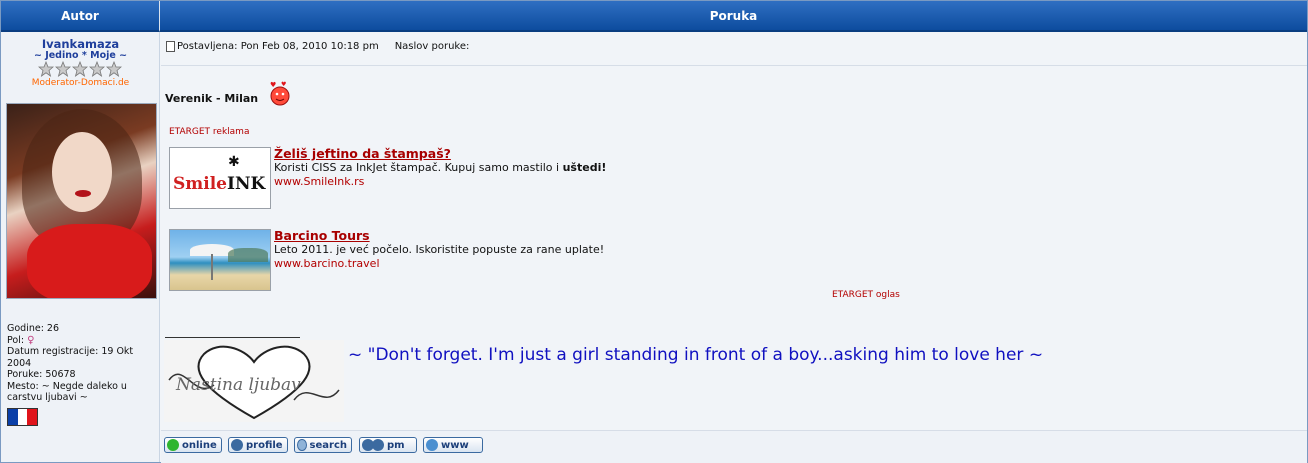 Image resolution: width=1308 pixels, height=463 pixels. I want to click on info-age: Godine: 26, so click(33, 328).